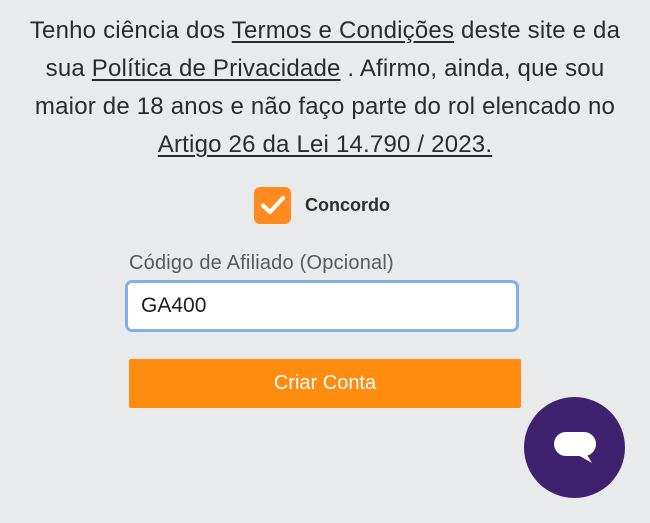 The image size is (650, 523). I want to click on affiliate-code-label: Código de Afiliado (Opcional), so click(261, 263).